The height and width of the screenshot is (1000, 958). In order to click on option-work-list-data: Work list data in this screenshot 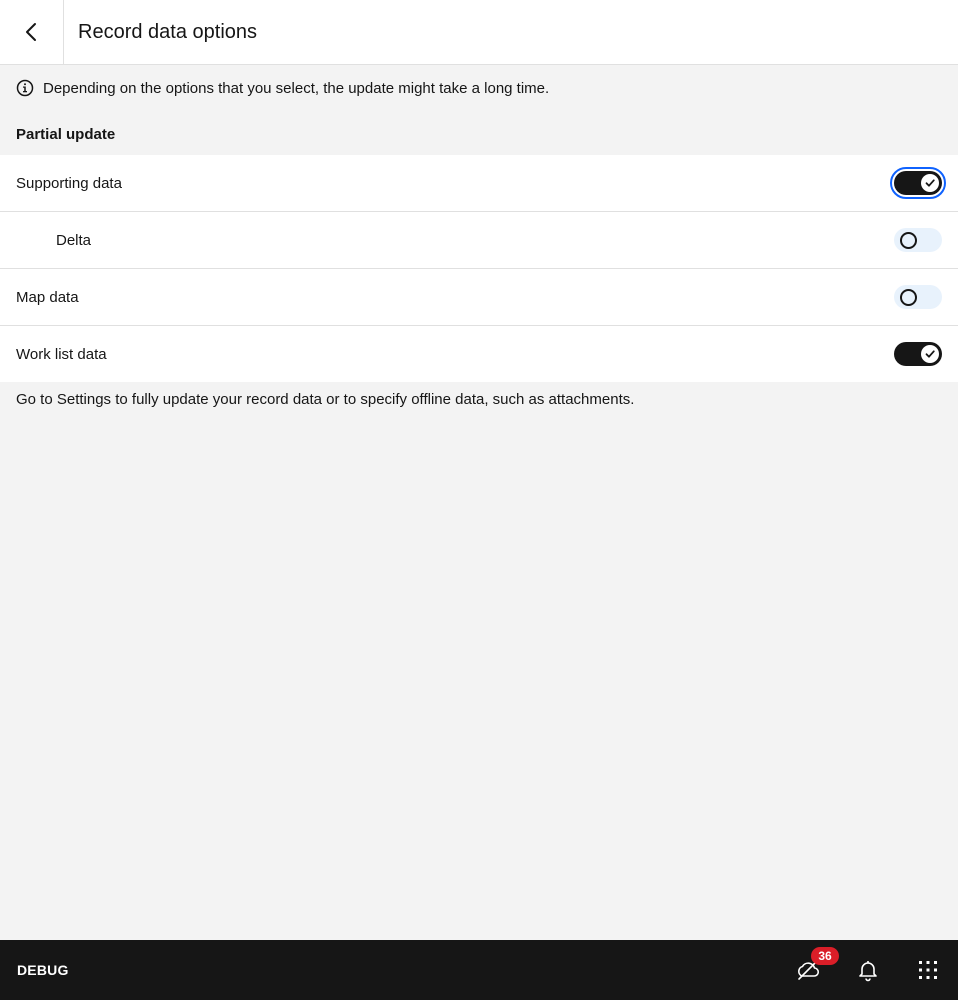, I will do `click(479, 354)`.